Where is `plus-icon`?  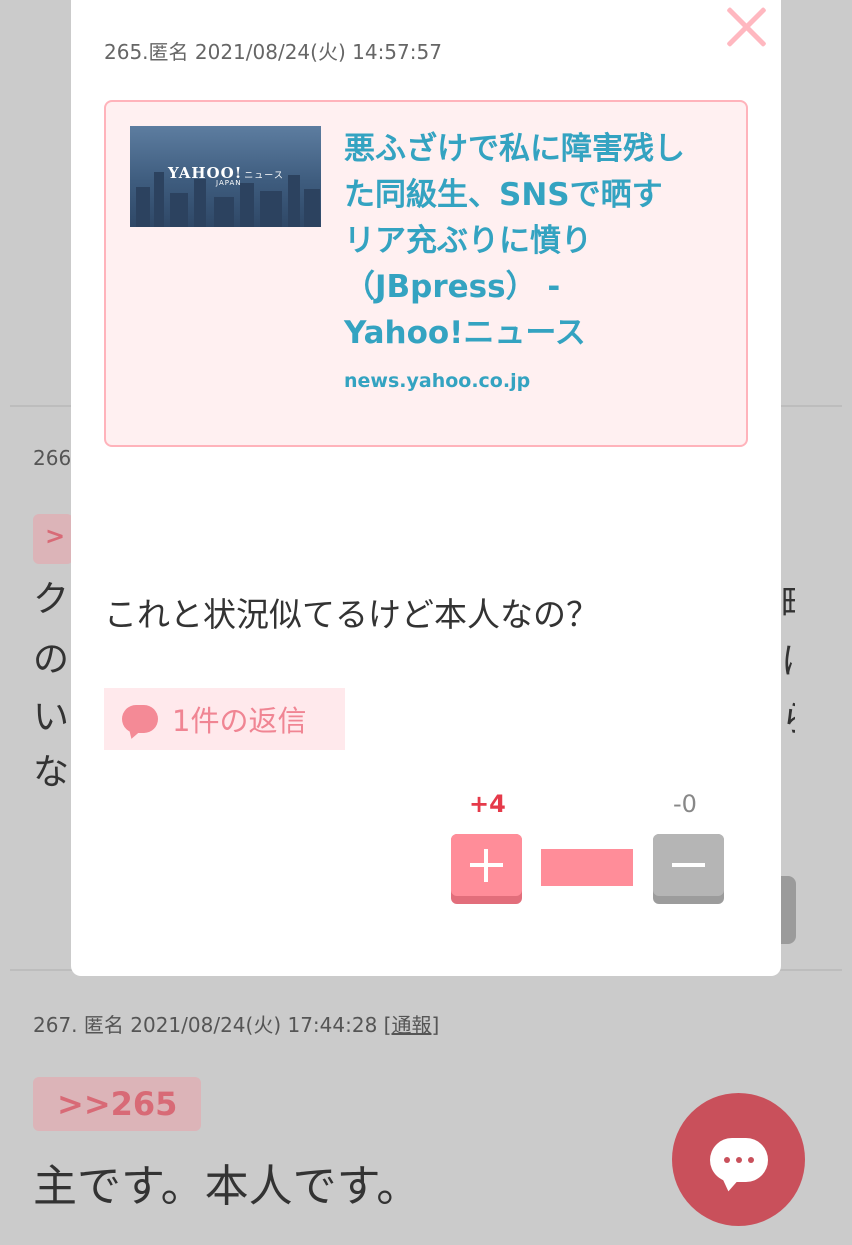
plus-icon is located at coordinates (486, 865).